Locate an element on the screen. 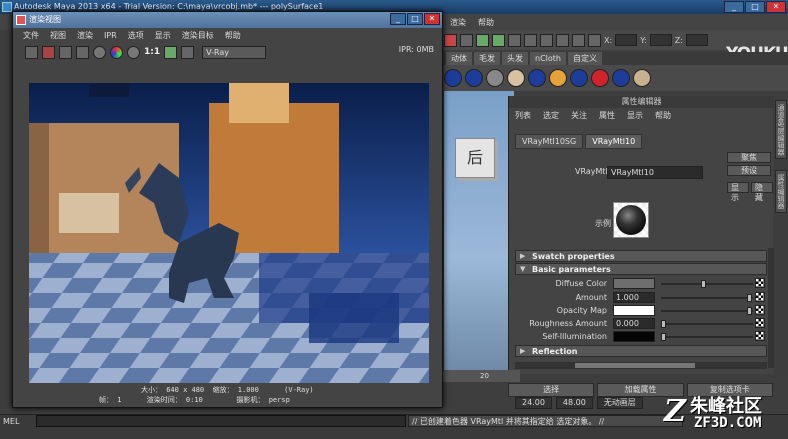 The width and height of the screenshot is (788, 439). rv-menu-view: 视图 is located at coordinates (58, 35).